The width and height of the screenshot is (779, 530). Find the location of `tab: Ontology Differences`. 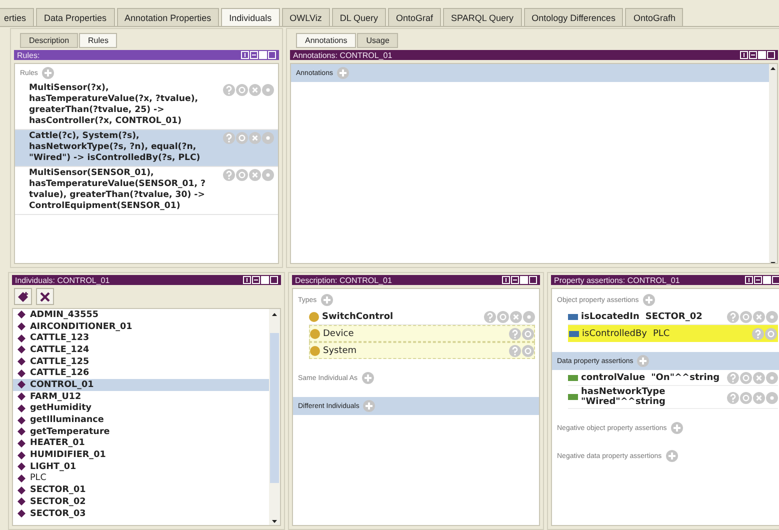

tab: Ontology Differences is located at coordinates (574, 17).